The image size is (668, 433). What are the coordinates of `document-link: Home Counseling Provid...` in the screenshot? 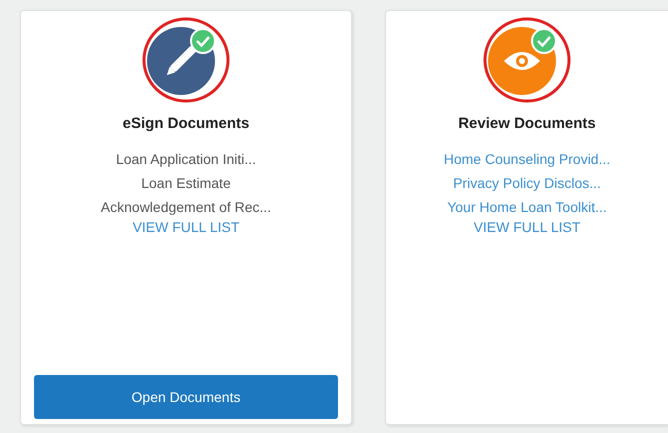 It's located at (527, 159).